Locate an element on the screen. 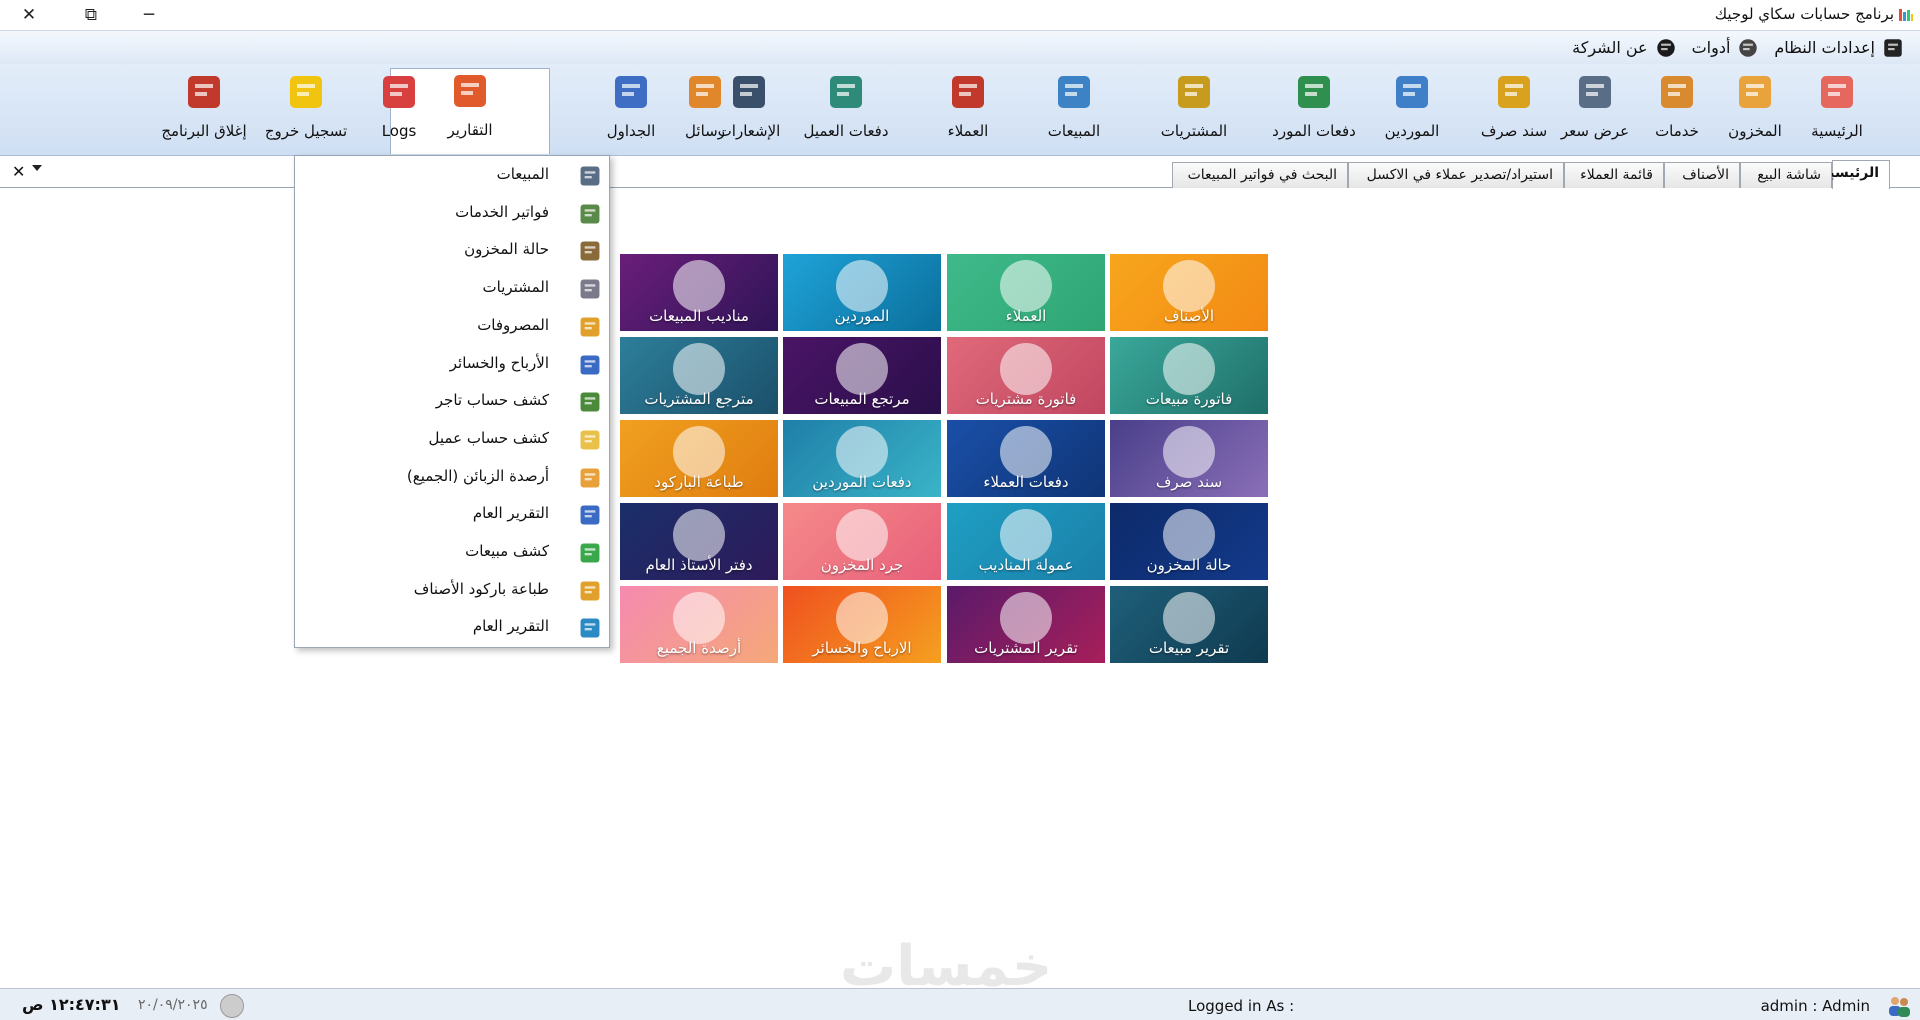 The width and height of the screenshot is (1920, 1020). dashboard-tile: سند صرف is located at coordinates (1189, 458).